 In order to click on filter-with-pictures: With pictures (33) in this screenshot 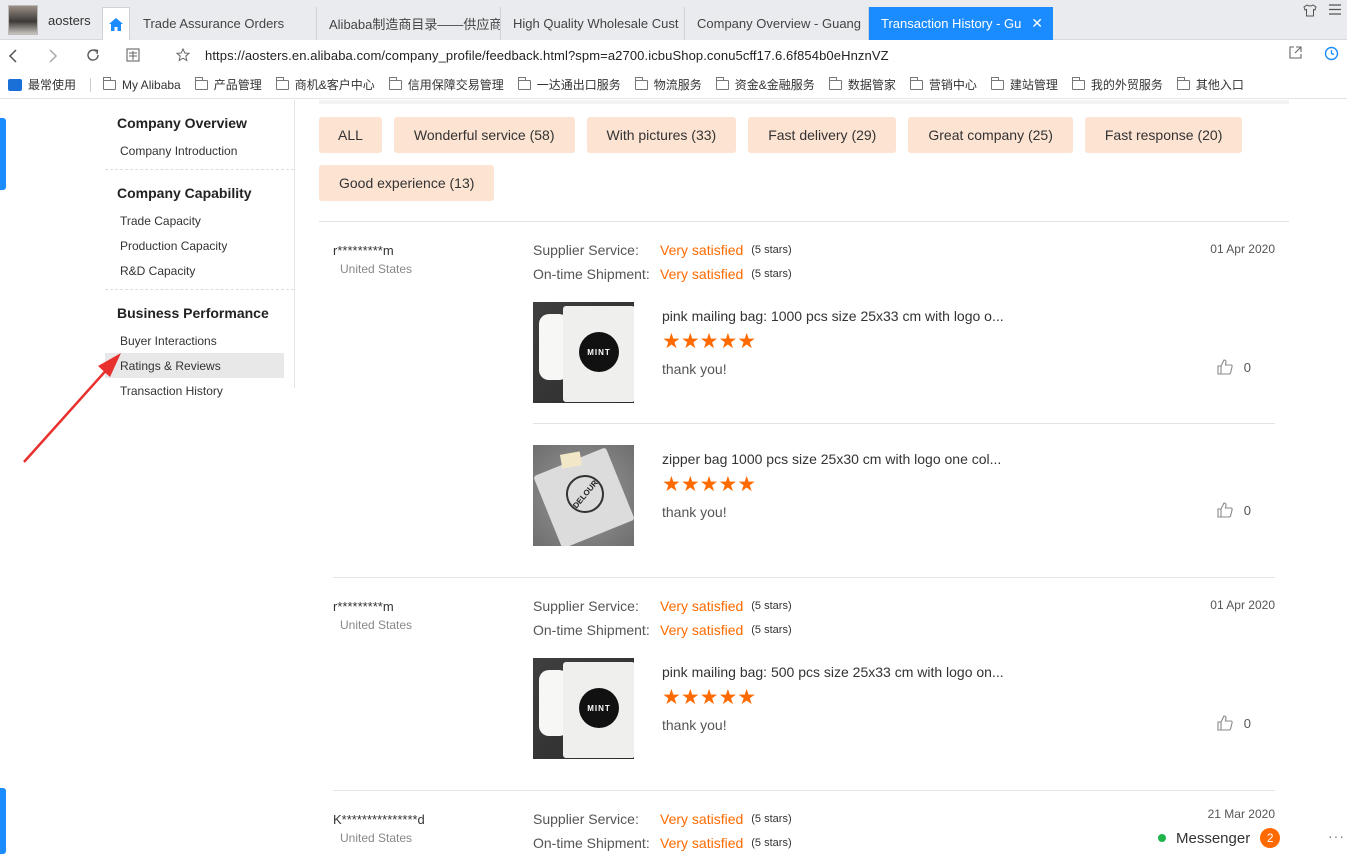, I will do `click(661, 135)`.